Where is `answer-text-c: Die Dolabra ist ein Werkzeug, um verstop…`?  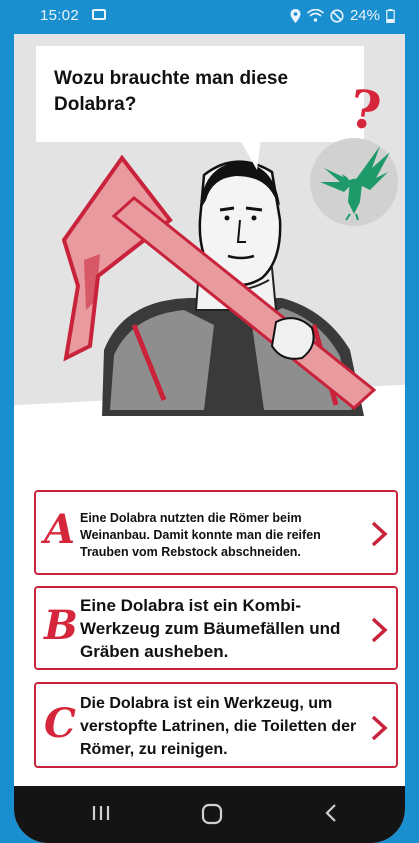 answer-text-c: Die Dolabra ist ein Werkzeug, um verstop… is located at coordinates (218, 726).